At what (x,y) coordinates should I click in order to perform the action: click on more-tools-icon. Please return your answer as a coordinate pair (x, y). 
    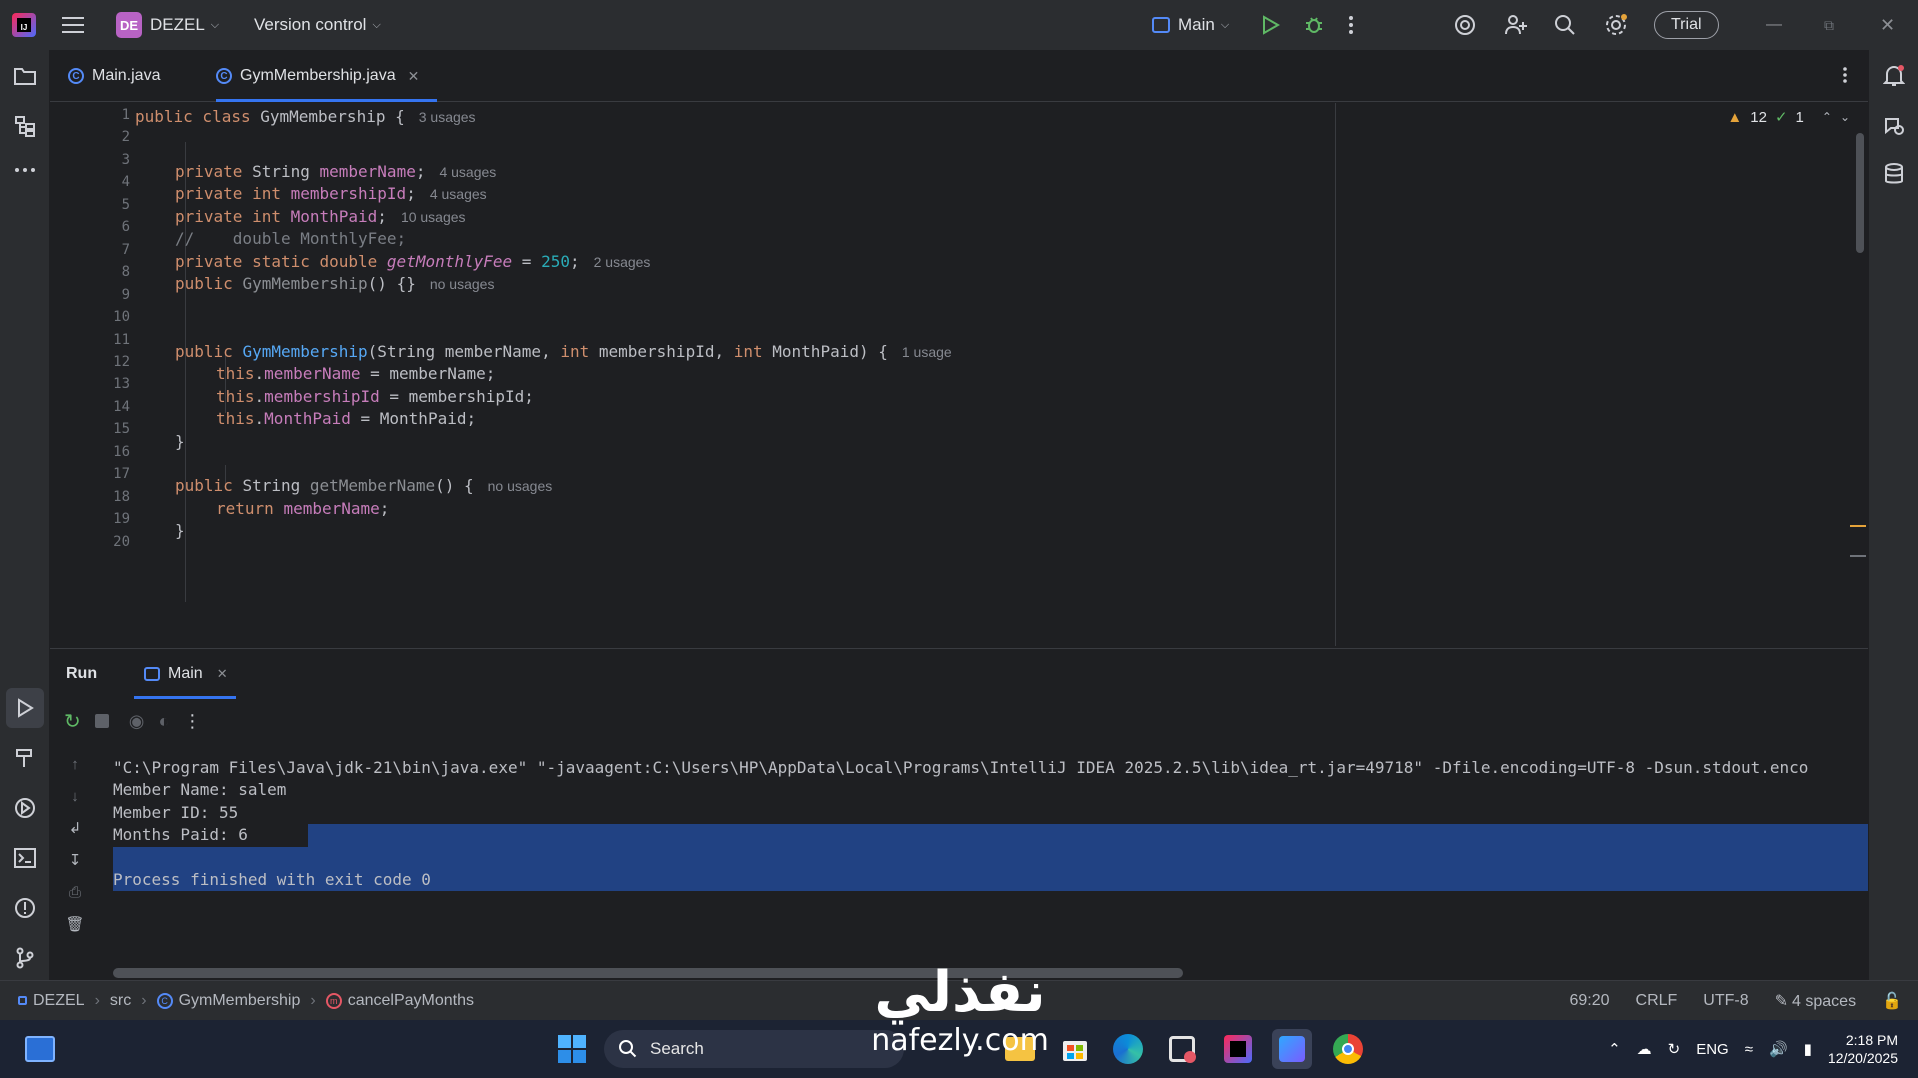
    Looking at the image, I should click on (25, 170).